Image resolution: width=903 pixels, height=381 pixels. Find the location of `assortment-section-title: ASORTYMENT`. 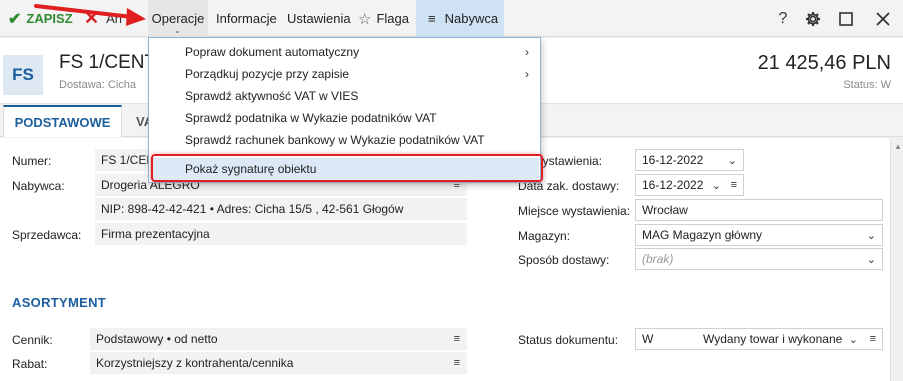

assortment-section-title: ASORTYMENT is located at coordinates (59, 302).